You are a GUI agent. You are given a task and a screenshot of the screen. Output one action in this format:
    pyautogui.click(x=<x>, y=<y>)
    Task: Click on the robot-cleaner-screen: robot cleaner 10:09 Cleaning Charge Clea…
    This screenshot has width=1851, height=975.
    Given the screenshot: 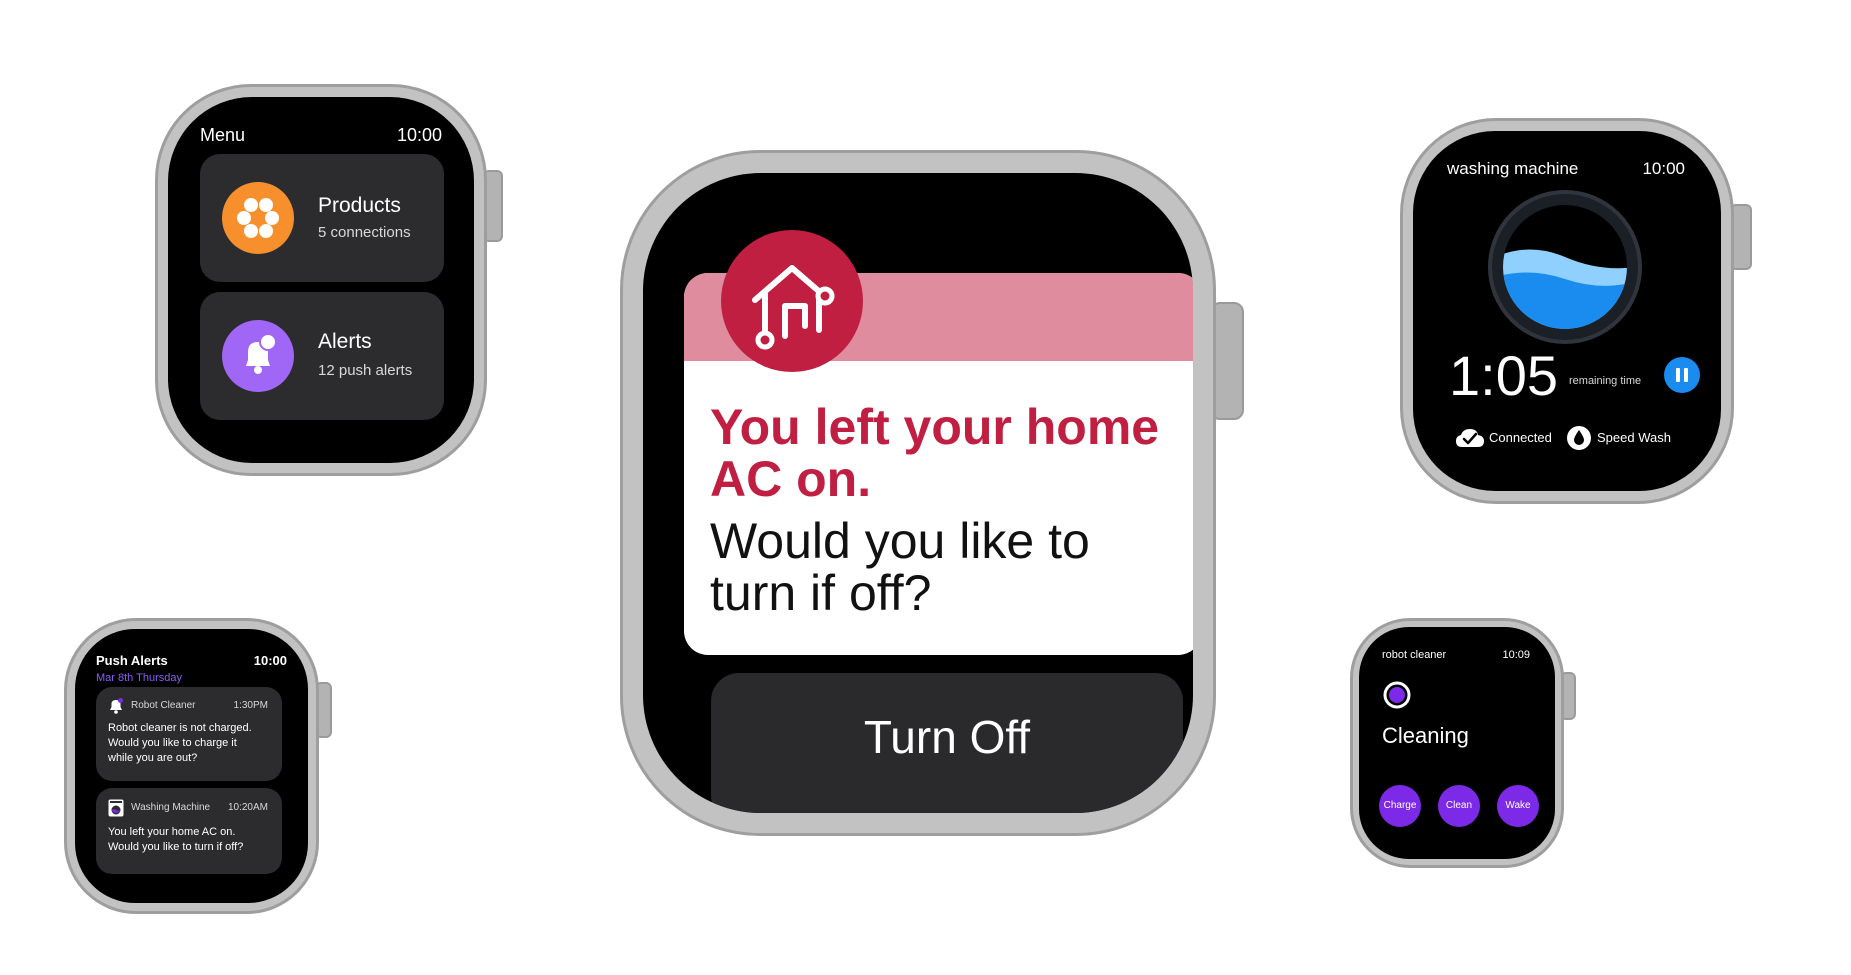 What is the action you would take?
    pyautogui.click(x=1457, y=743)
    